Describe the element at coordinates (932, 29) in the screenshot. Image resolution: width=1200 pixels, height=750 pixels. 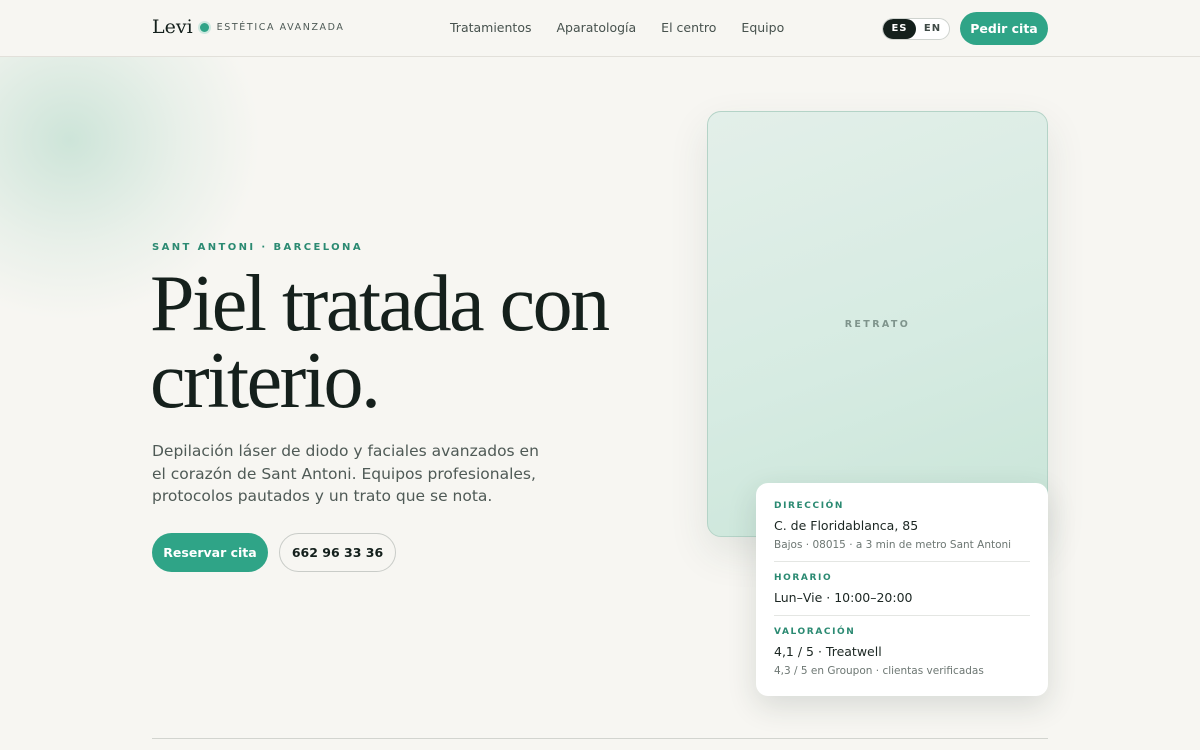
I see `lang-en-button: EN` at that location.